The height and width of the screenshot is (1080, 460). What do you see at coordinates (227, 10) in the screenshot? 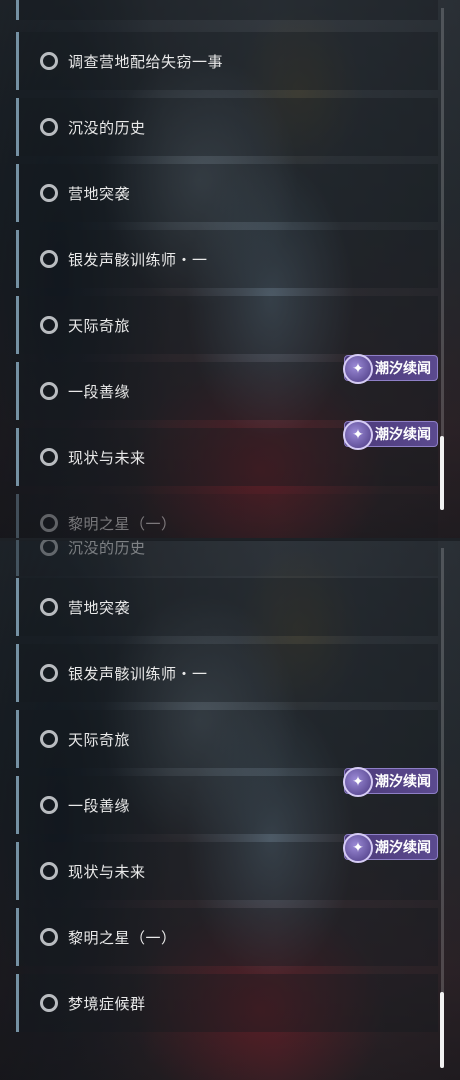
I see `quest-item-partial` at bounding box center [227, 10].